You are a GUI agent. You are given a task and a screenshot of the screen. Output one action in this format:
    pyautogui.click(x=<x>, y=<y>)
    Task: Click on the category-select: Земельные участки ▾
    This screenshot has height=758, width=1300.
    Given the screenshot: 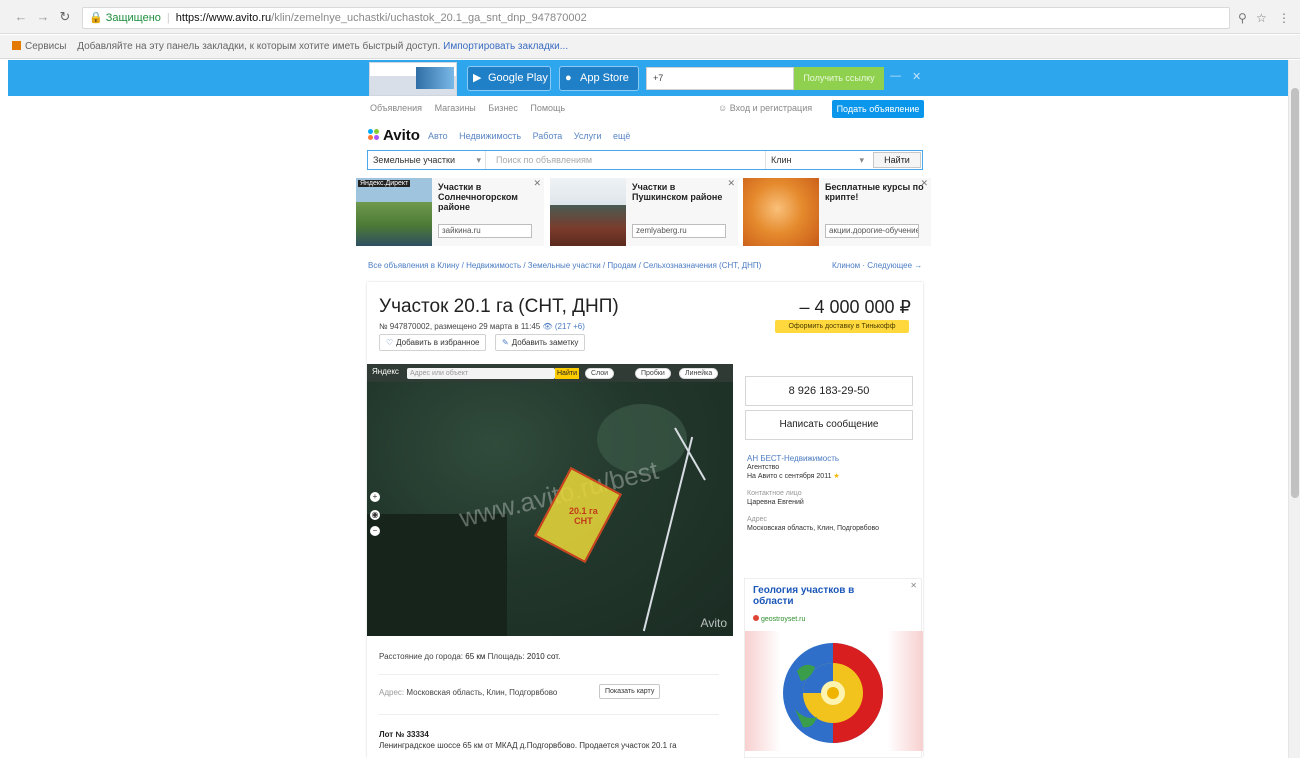 What is the action you would take?
    pyautogui.click(x=427, y=160)
    